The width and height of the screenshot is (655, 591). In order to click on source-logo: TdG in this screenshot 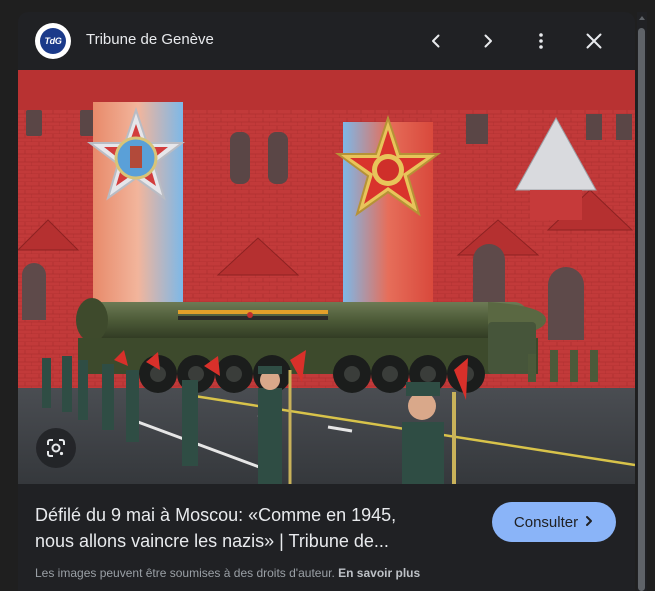, I will do `click(53, 41)`.